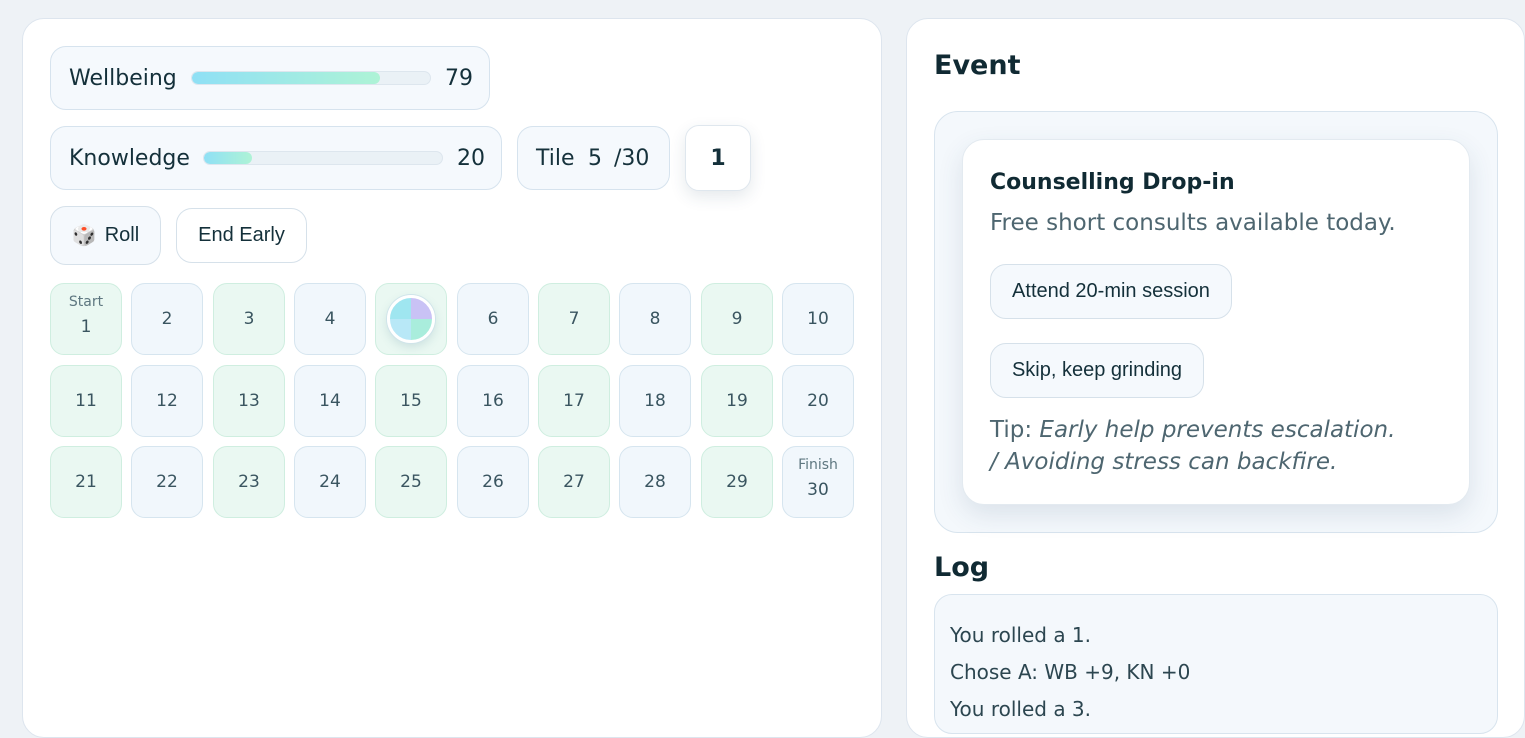 This screenshot has height=738, width=1525. I want to click on board-tile: 9, so click(737, 319).